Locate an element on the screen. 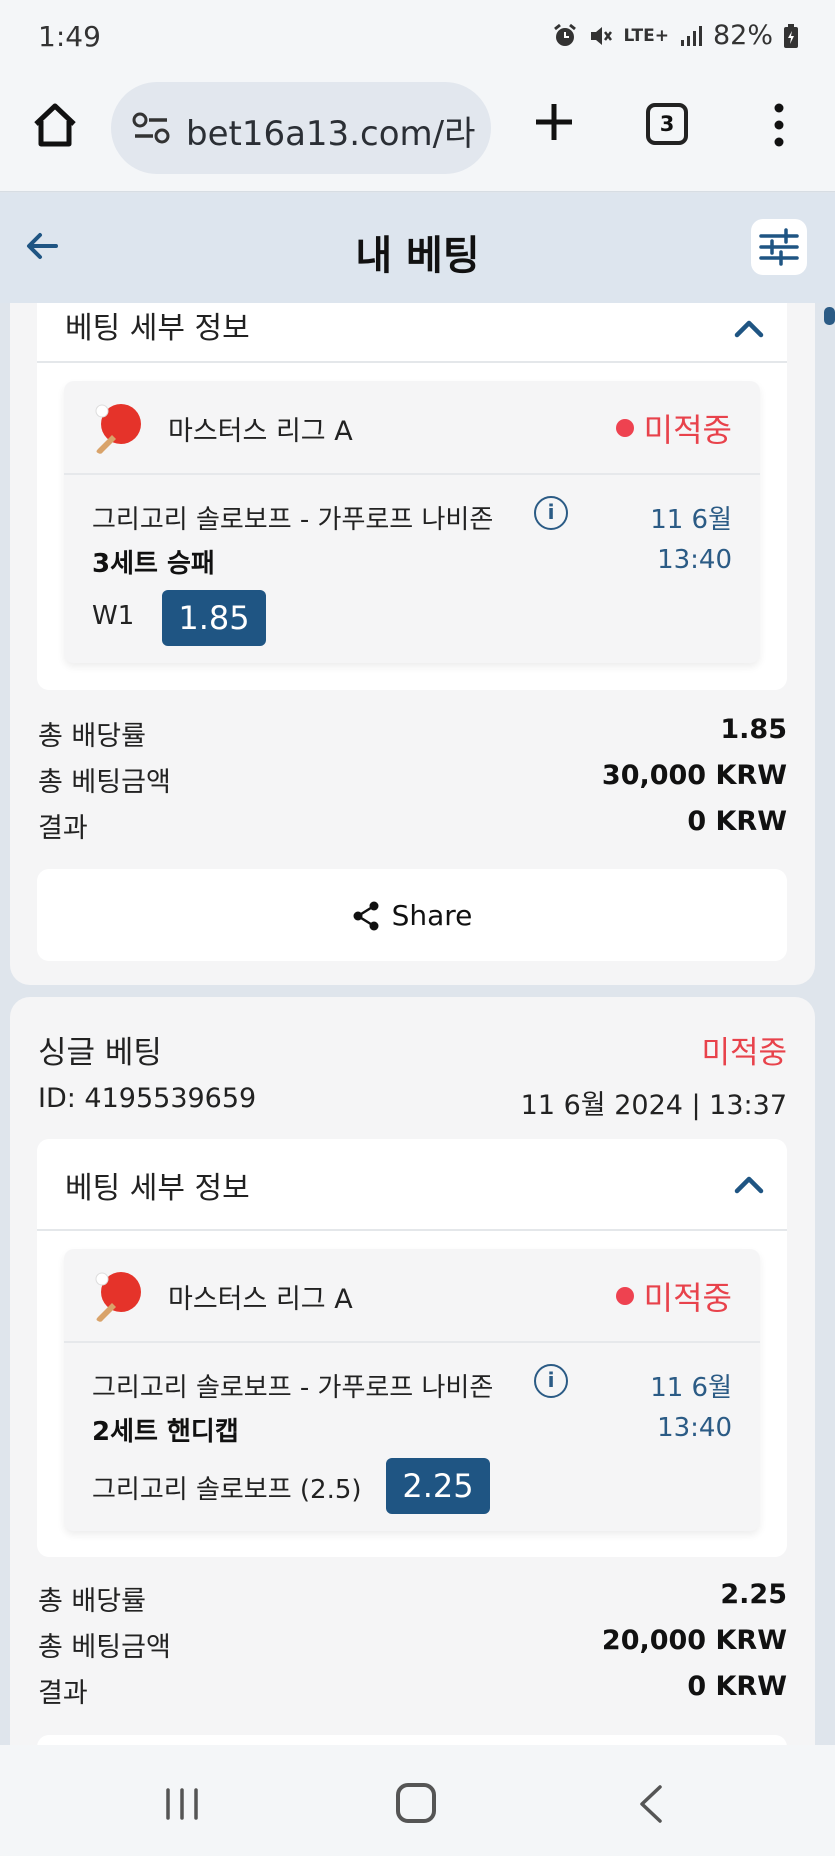 This screenshot has width=835, height=1856. alarm-icon is located at coordinates (564, 34).